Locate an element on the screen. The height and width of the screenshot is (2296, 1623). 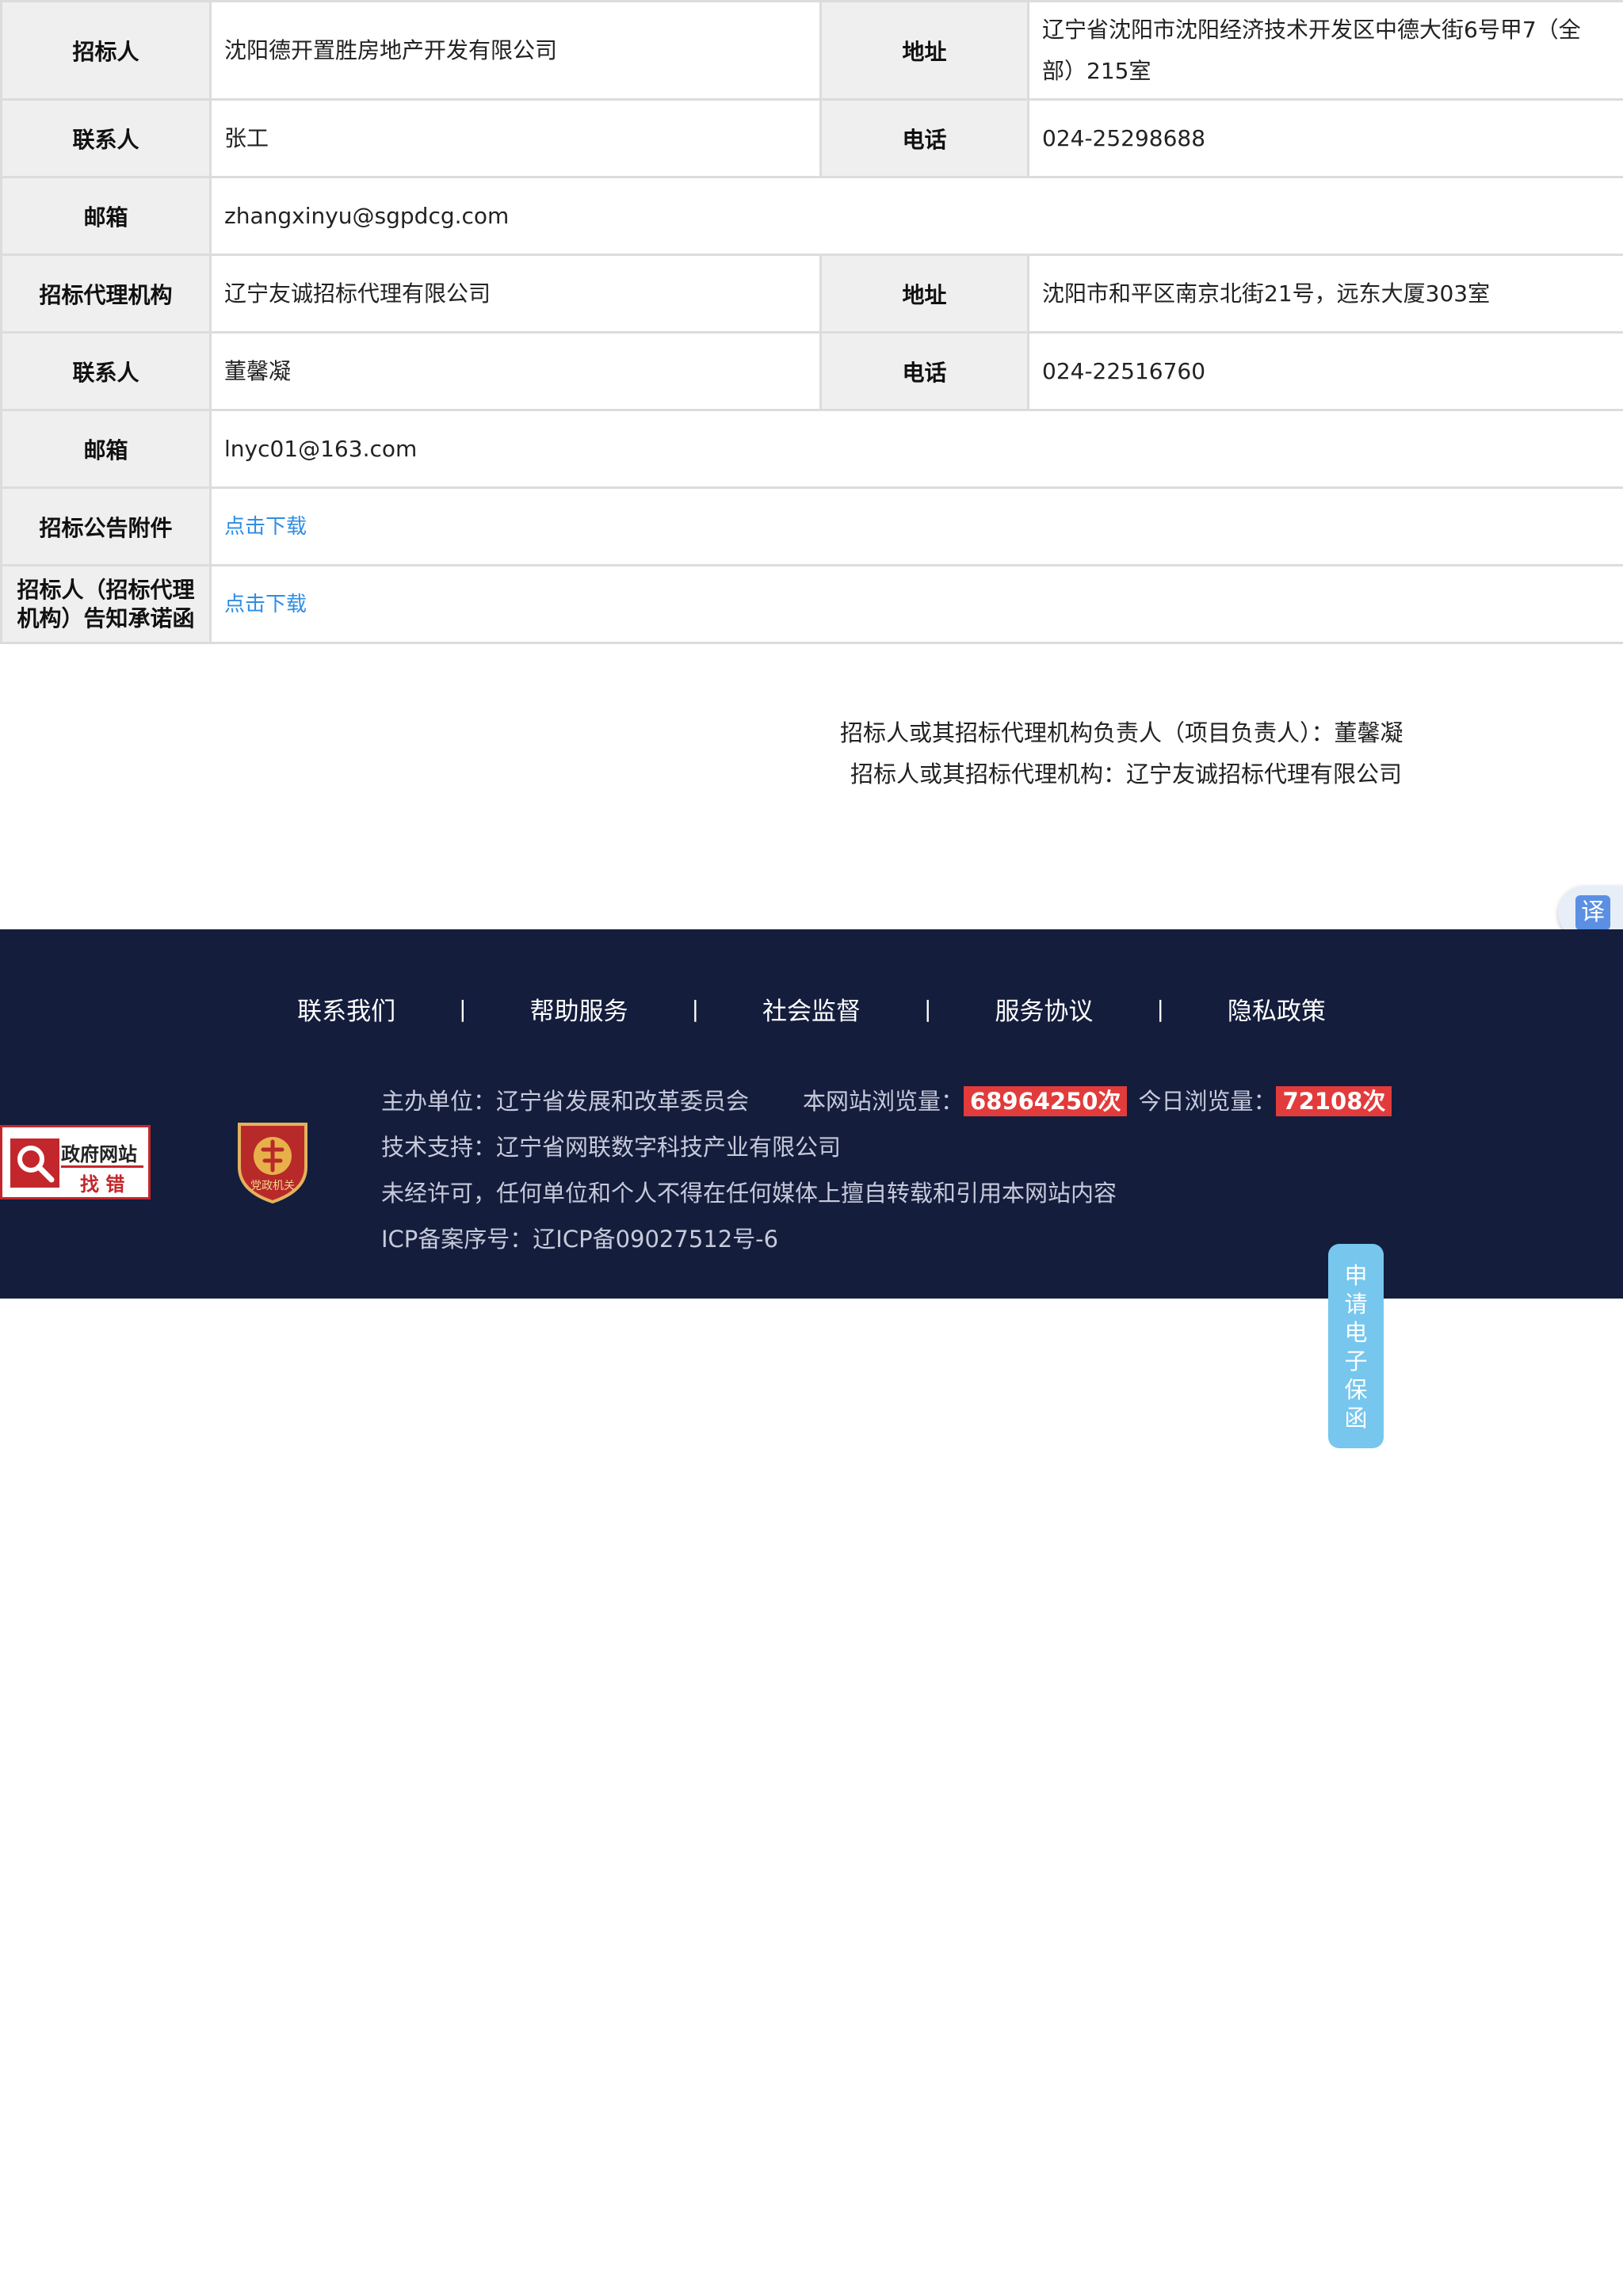
label-tenderer: 招标人 is located at coordinates (106, 50).